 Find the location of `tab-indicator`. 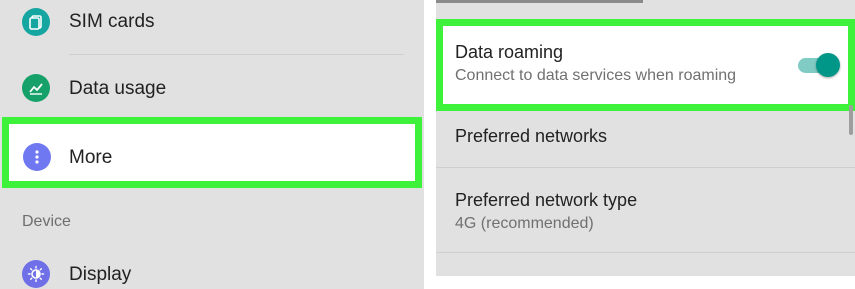

tab-indicator is located at coordinates (539, 1).